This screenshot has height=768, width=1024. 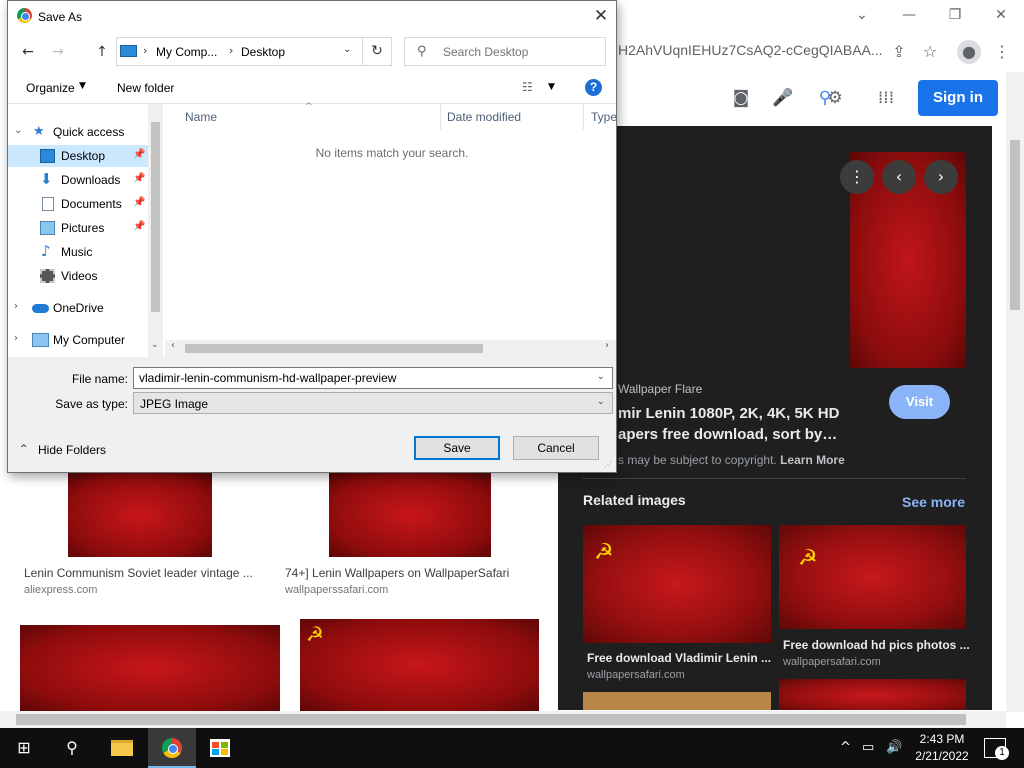 What do you see at coordinates (78, 340) in the screenshot?
I see `nav-item-my-computer: › My Computer` at bounding box center [78, 340].